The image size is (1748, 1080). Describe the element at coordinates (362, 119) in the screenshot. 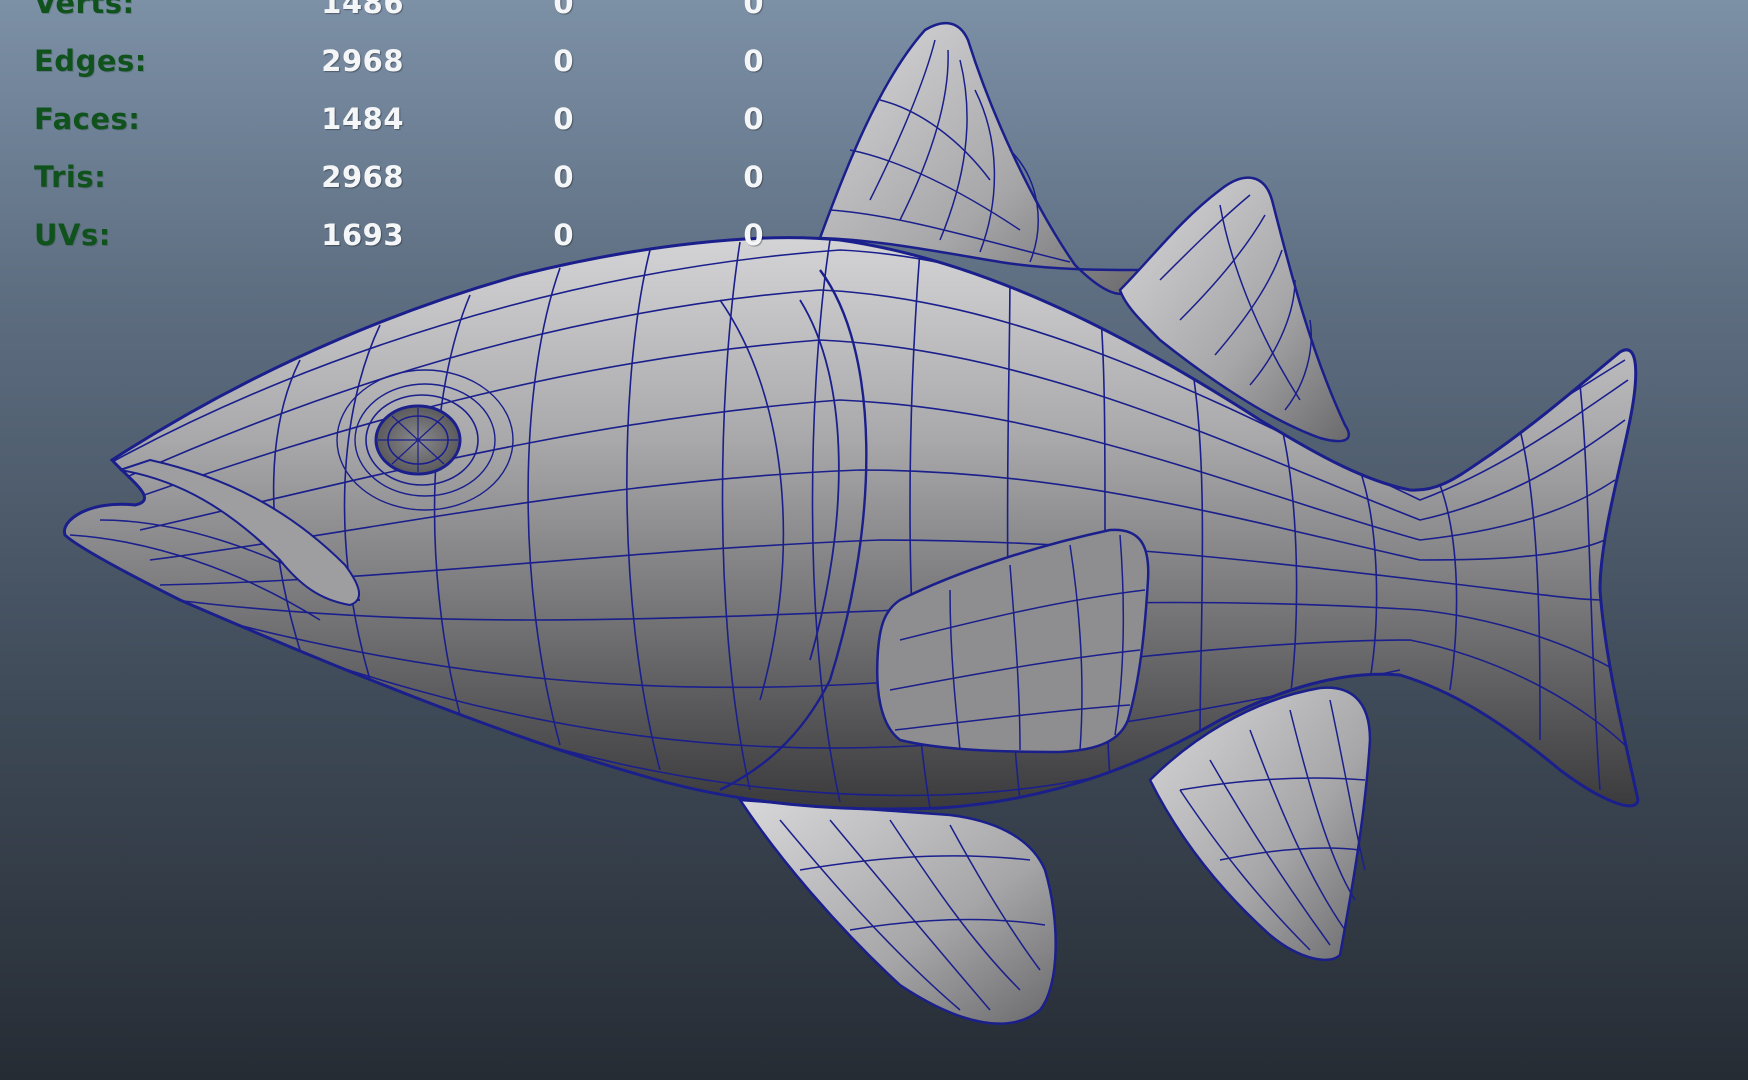

I see `hud-faces-total: 1484` at that location.